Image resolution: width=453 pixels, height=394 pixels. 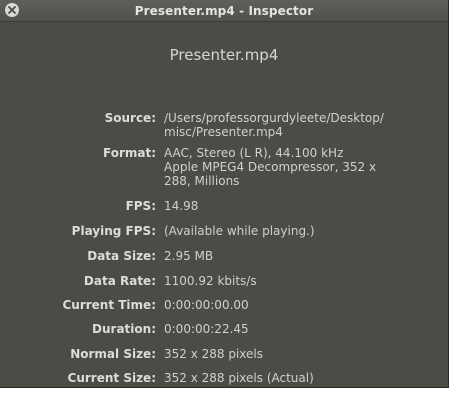 I want to click on current-size-value: 352 x 288 pixels (Actual), so click(x=239, y=378).